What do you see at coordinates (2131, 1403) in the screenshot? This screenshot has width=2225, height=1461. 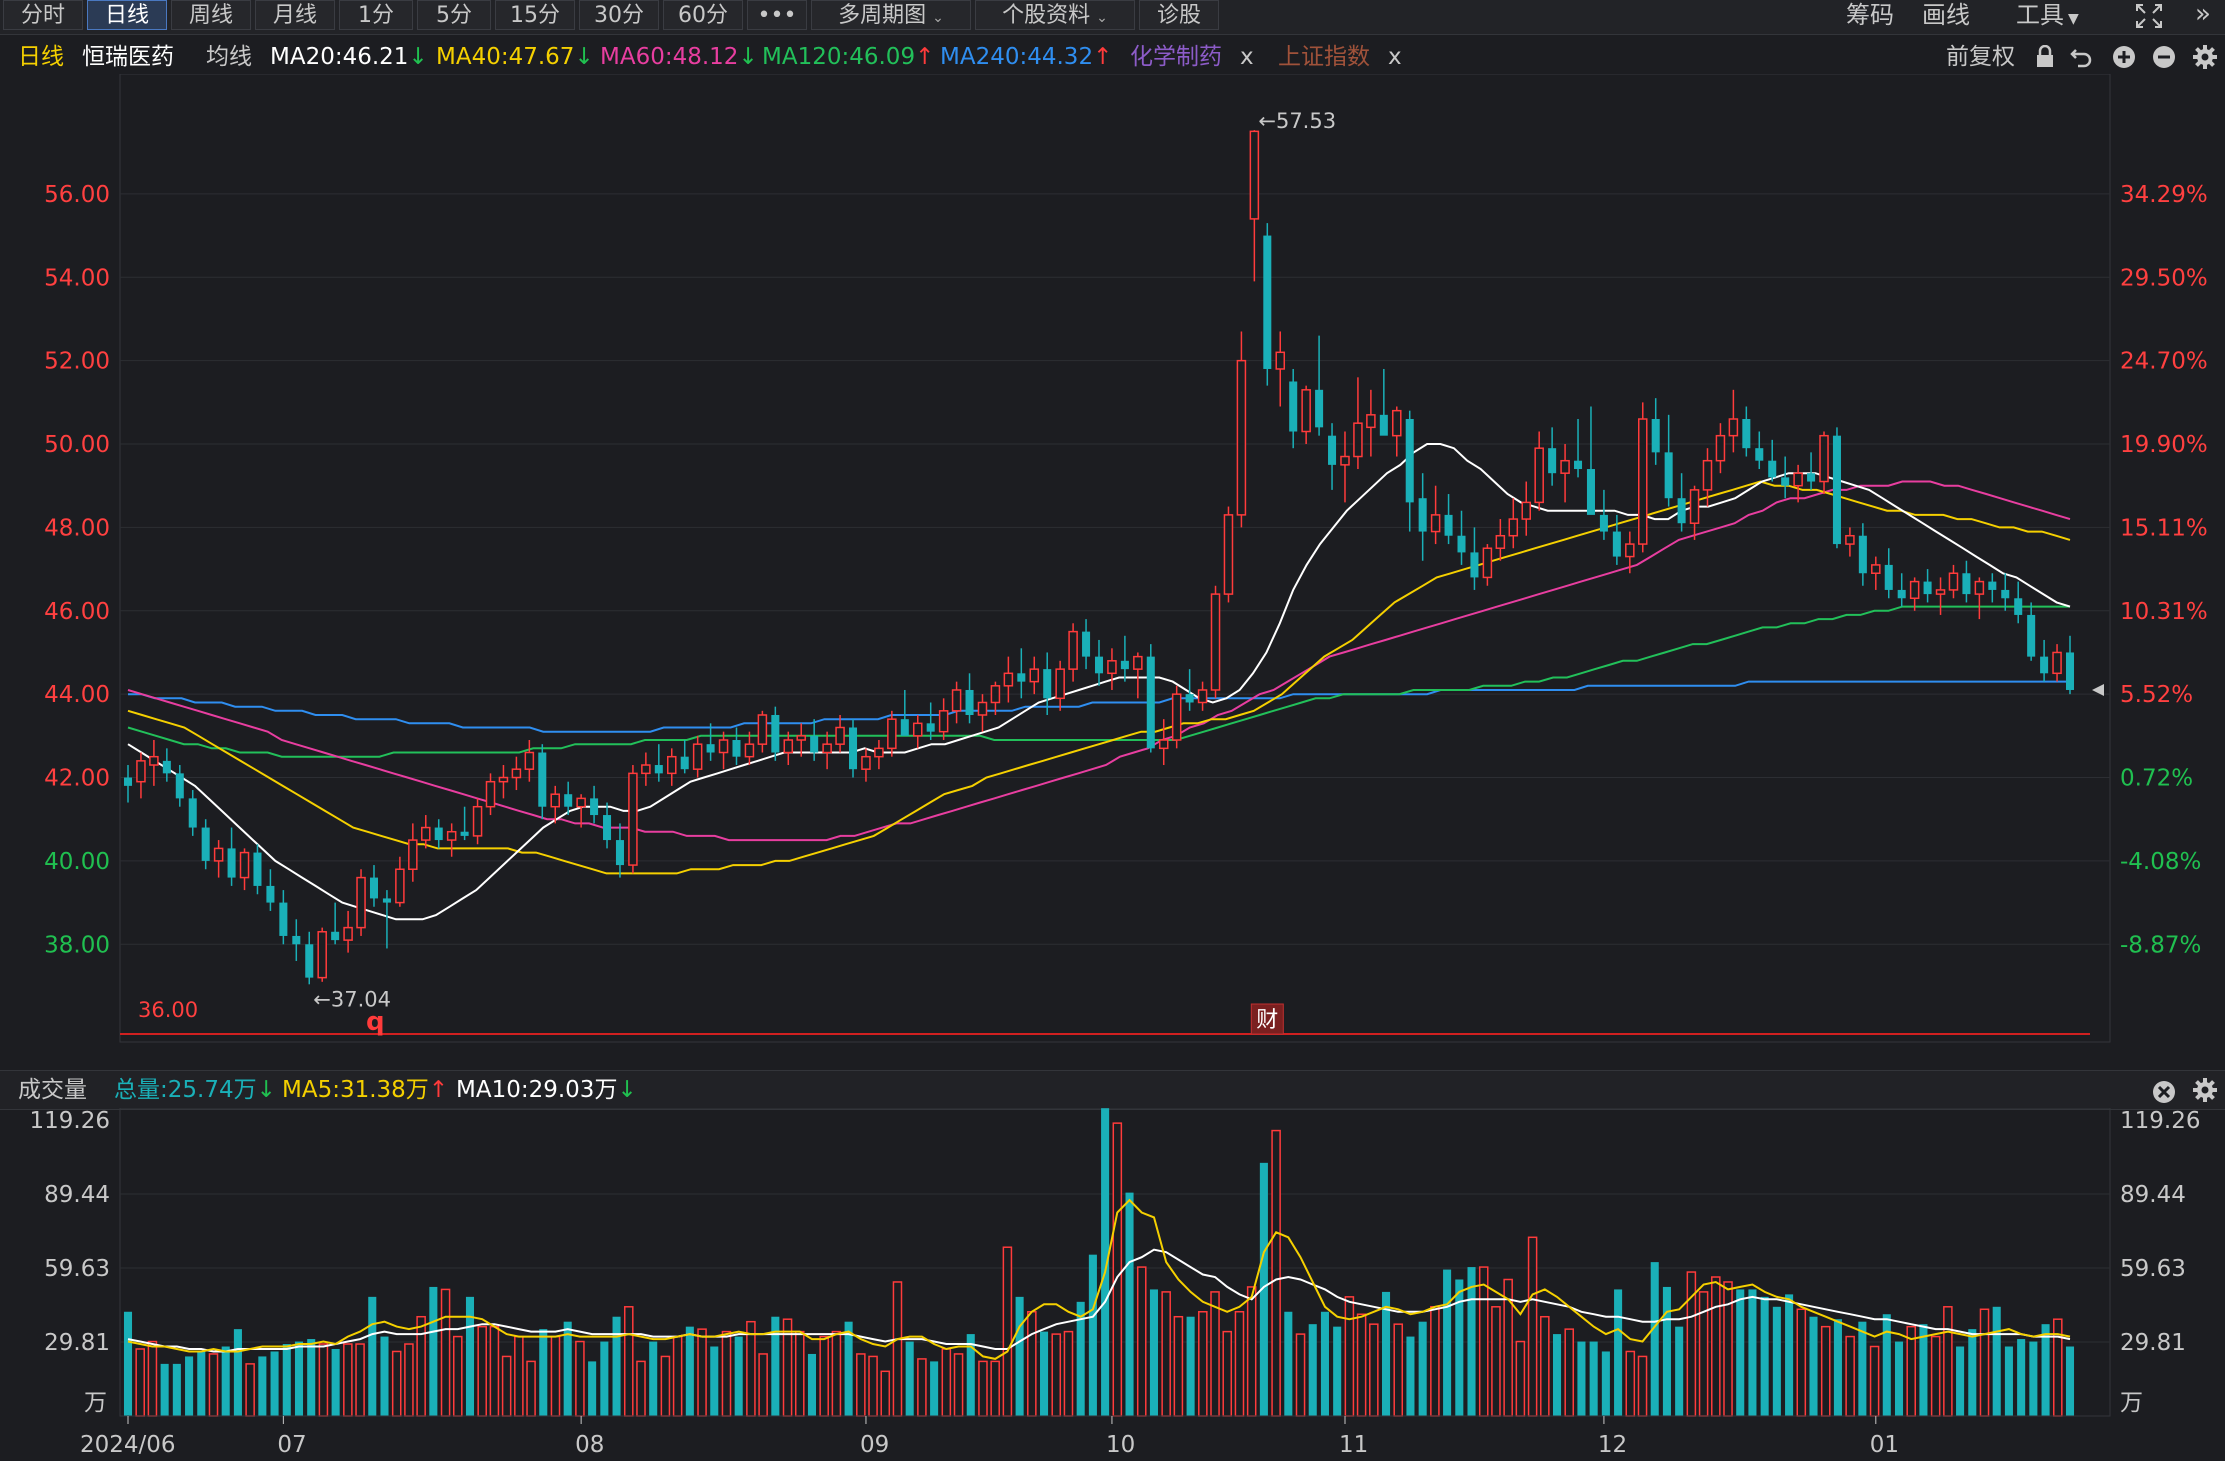 I see `volume-unit-right: 万` at bounding box center [2131, 1403].